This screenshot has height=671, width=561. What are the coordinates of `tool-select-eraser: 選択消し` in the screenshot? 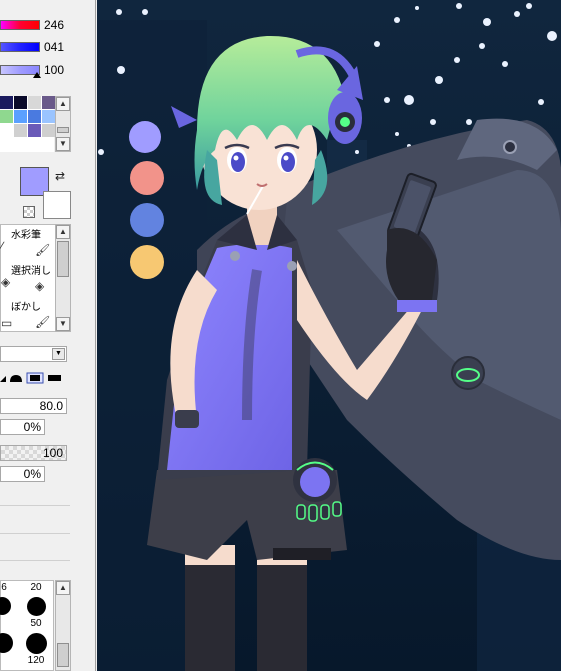 It's located at (31, 272).